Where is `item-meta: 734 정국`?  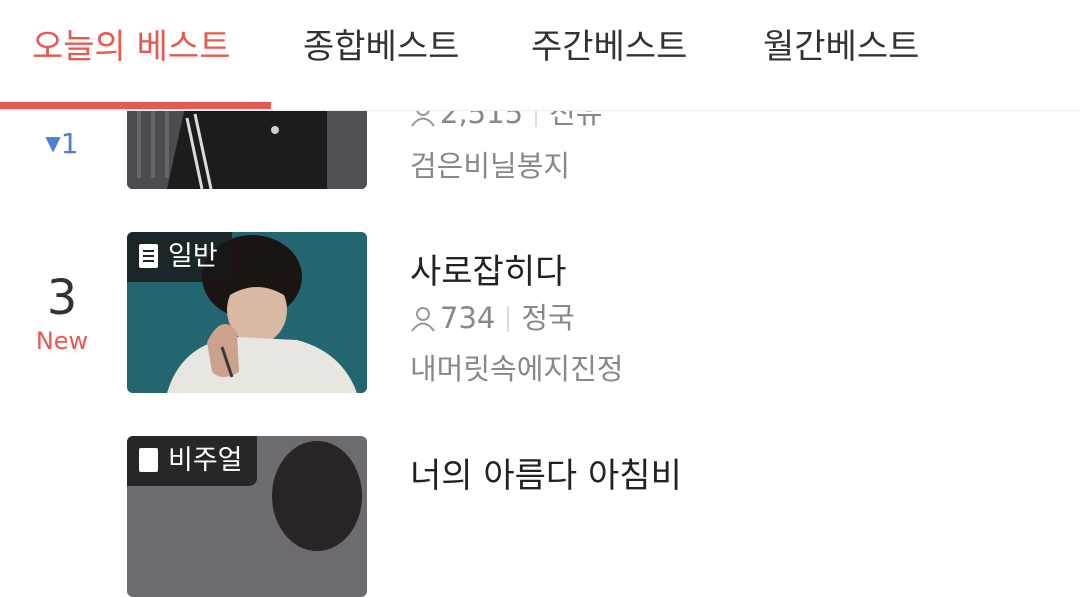
item-meta: 734 정국 is located at coordinates (492, 318).